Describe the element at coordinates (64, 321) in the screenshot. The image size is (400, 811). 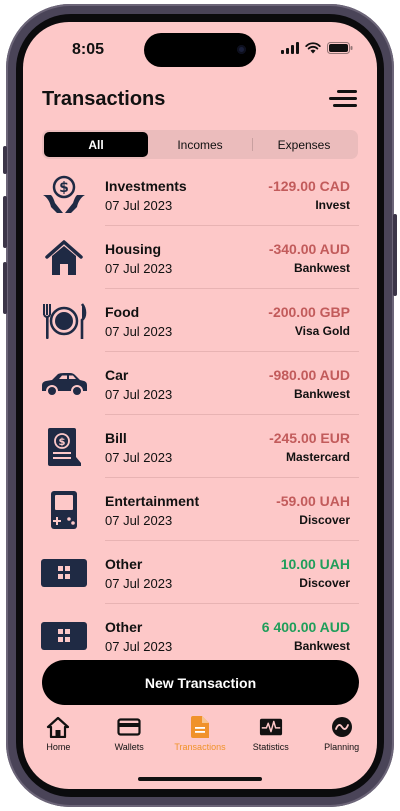
I see `plate-cutlery-icon` at that location.